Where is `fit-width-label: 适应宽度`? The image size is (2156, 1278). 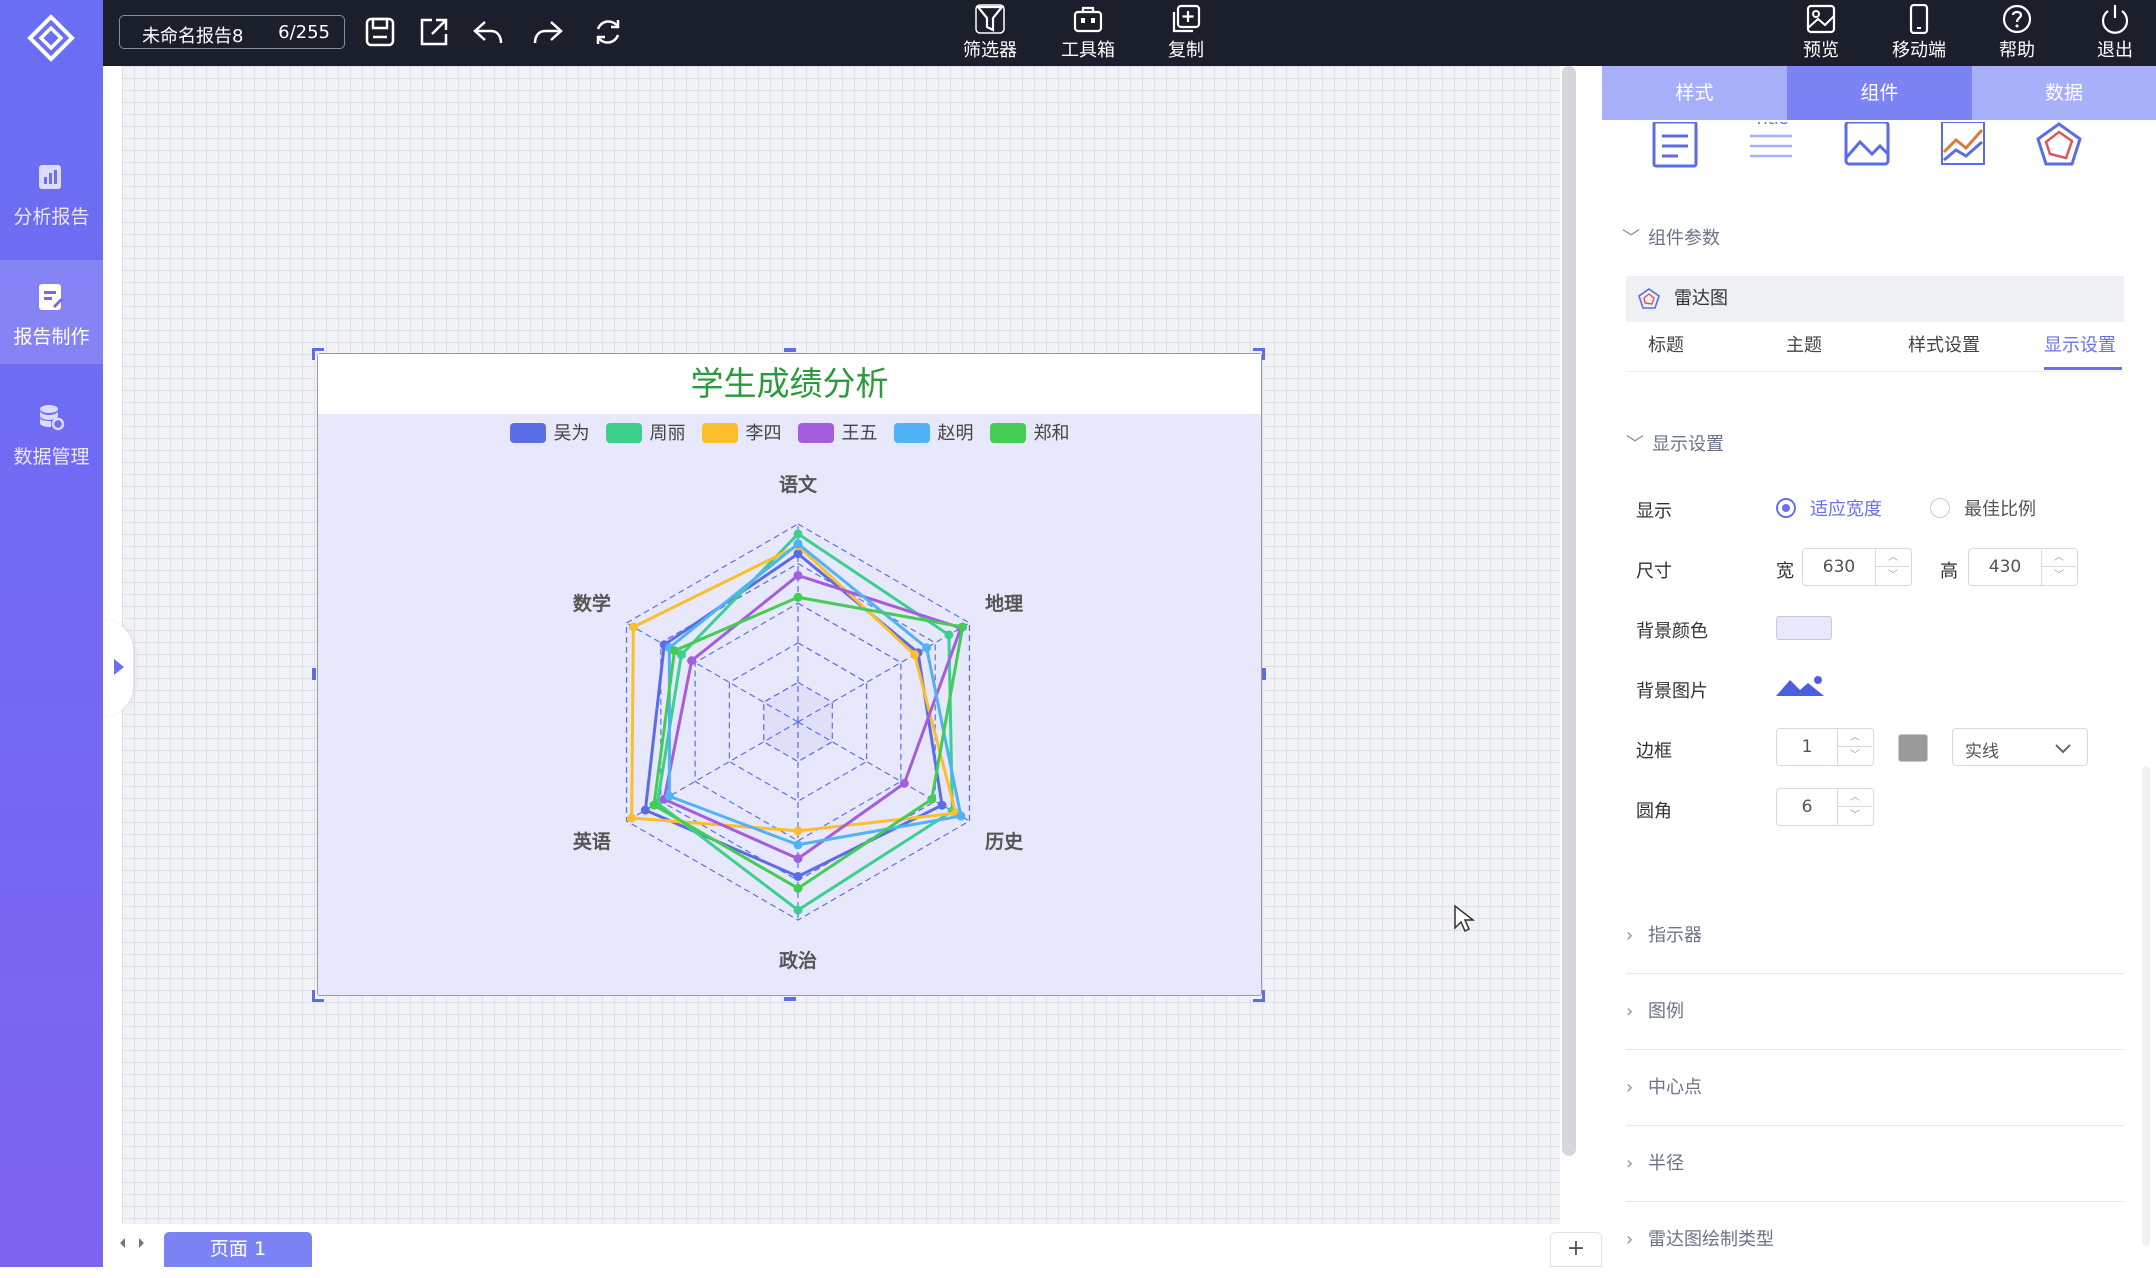
fit-width-label: 适应宽度 is located at coordinates (1846, 508).